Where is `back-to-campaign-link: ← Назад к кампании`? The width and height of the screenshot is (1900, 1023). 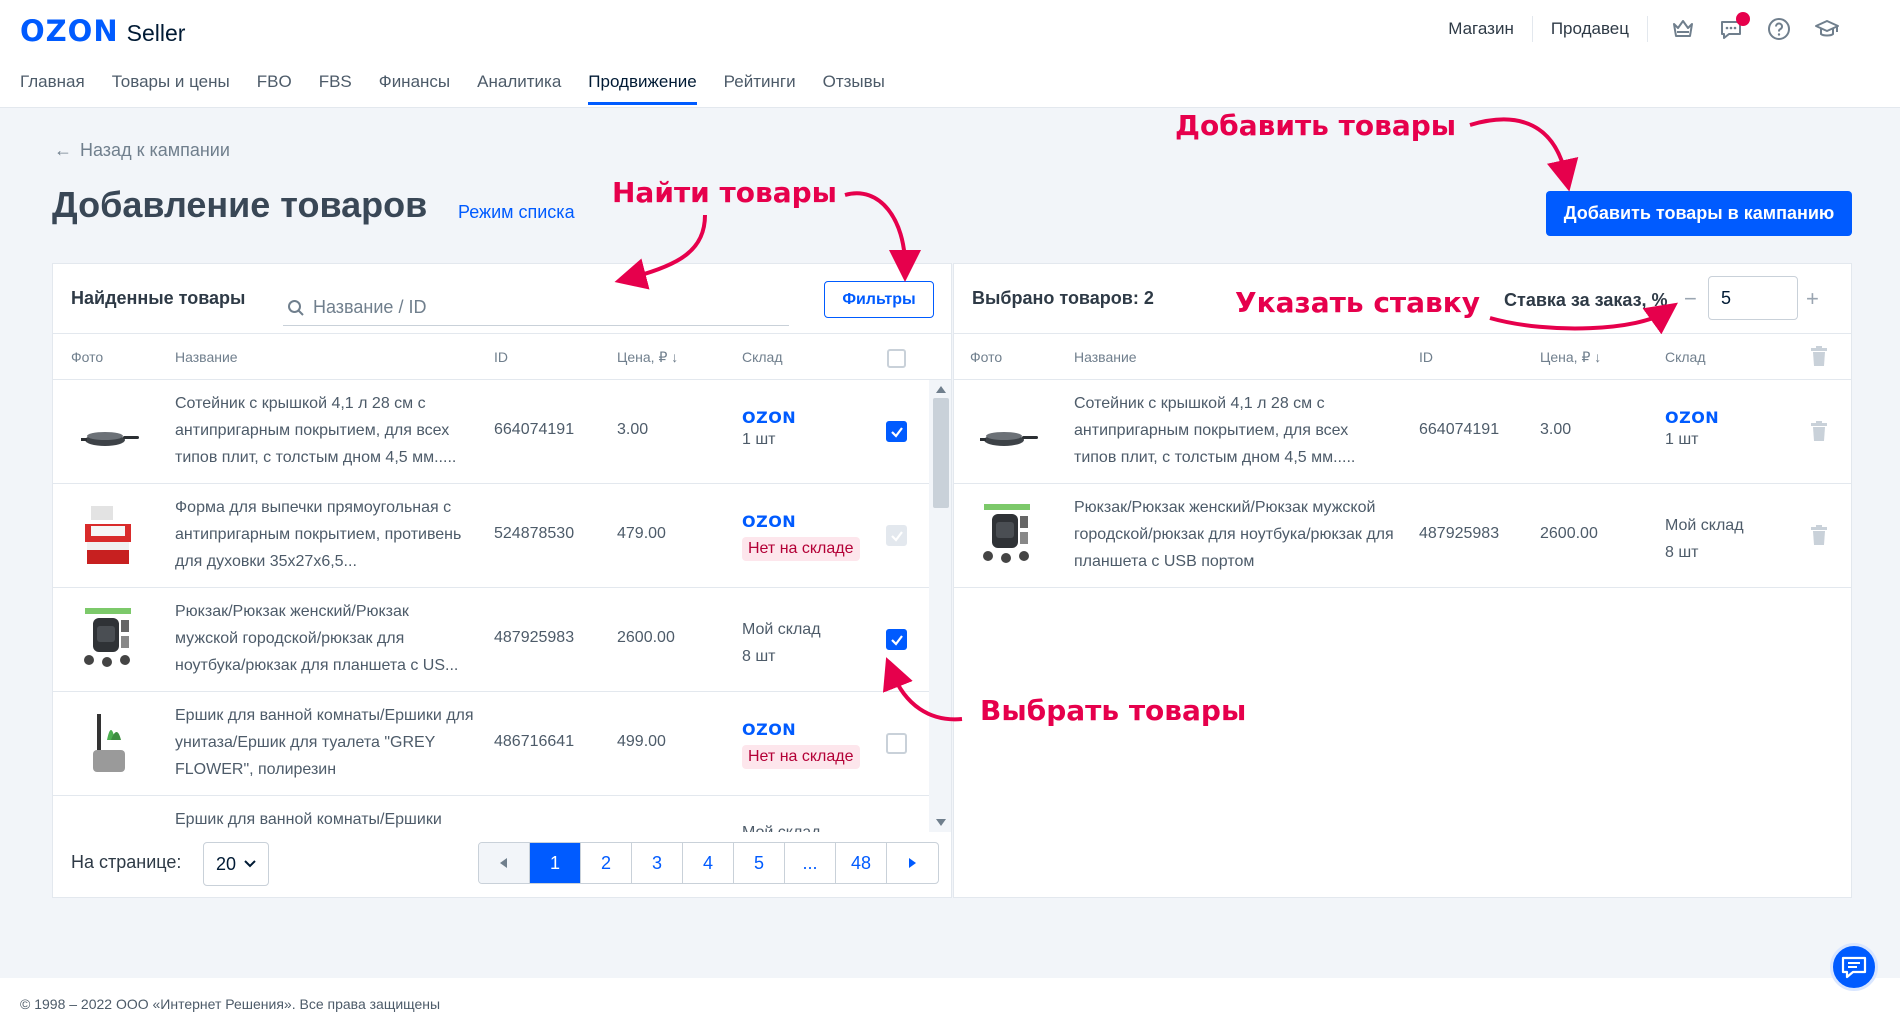 back-to-campaign-link: ← Назад к кампании is located at coordinates (142, 150).